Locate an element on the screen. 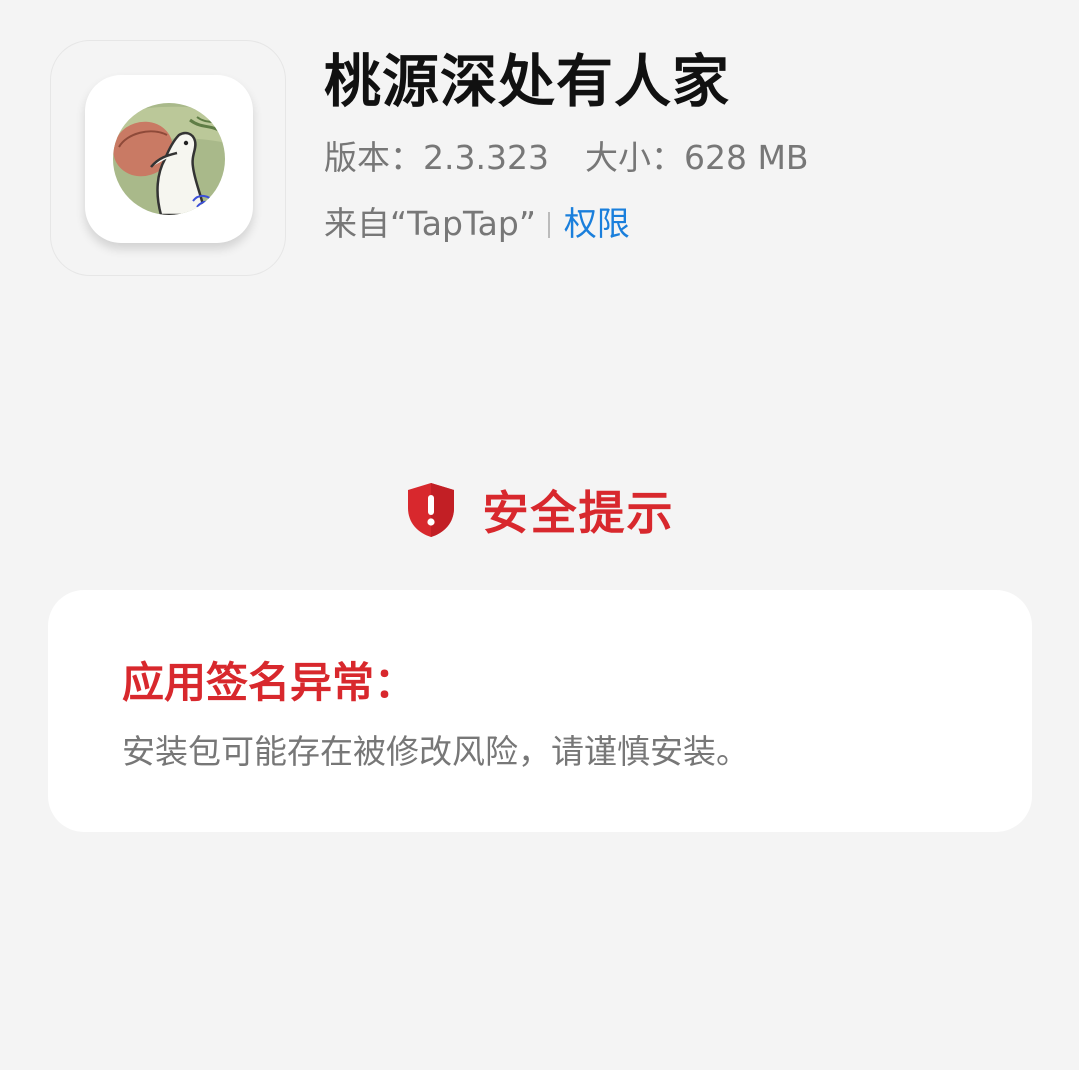 This screenshot has height=1070, width=1079. app-icon-frame is located at coordinates (168, 158).